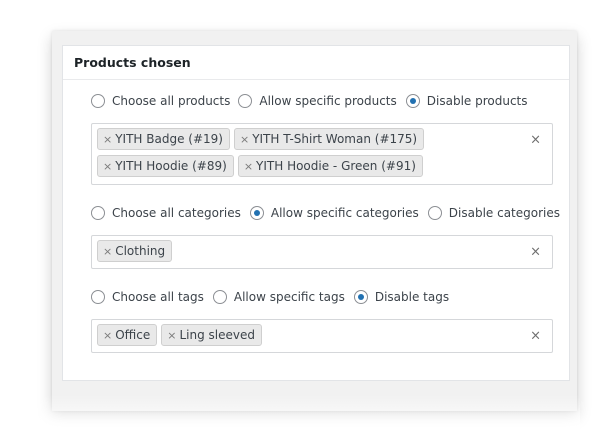  I want to click on radio-allow-specific-products: Allow specific products, so click(317, 101).